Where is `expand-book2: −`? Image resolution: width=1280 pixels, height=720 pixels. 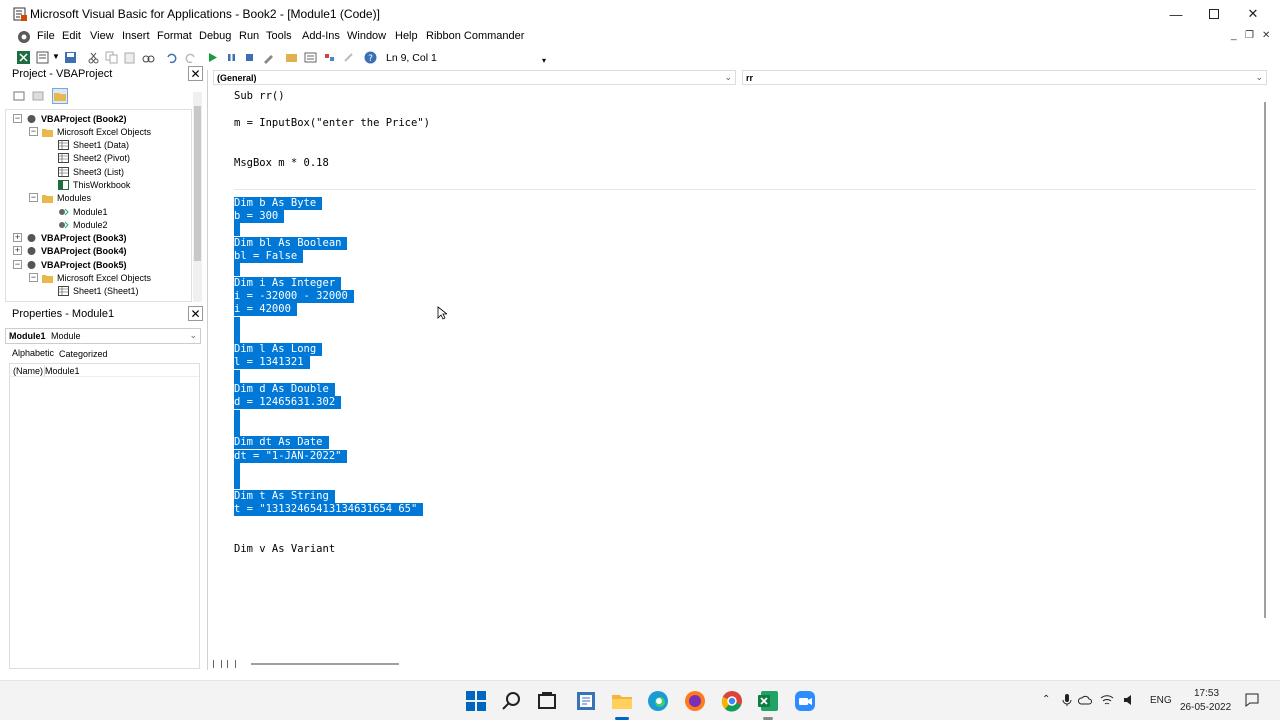
expand-book2: − is located at coordinates (17, 118).